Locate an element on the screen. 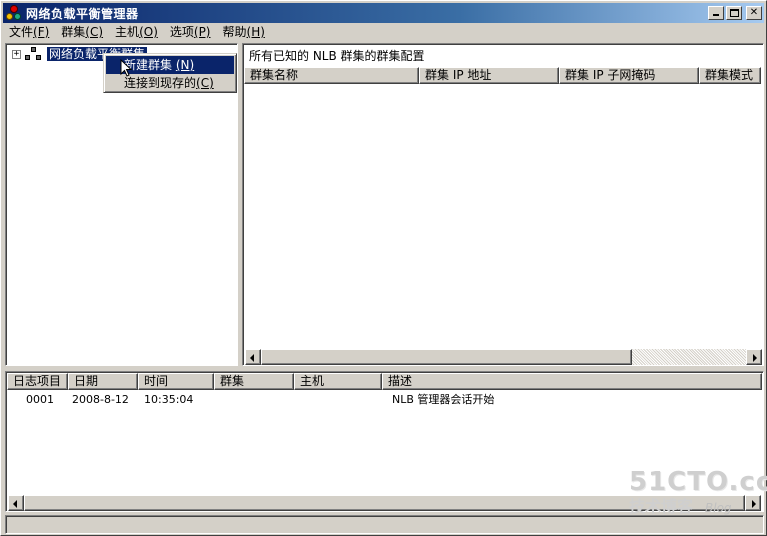 The image size is (767, 536). col-log-entry: 日志项目 is located at coordinates (37, 381).